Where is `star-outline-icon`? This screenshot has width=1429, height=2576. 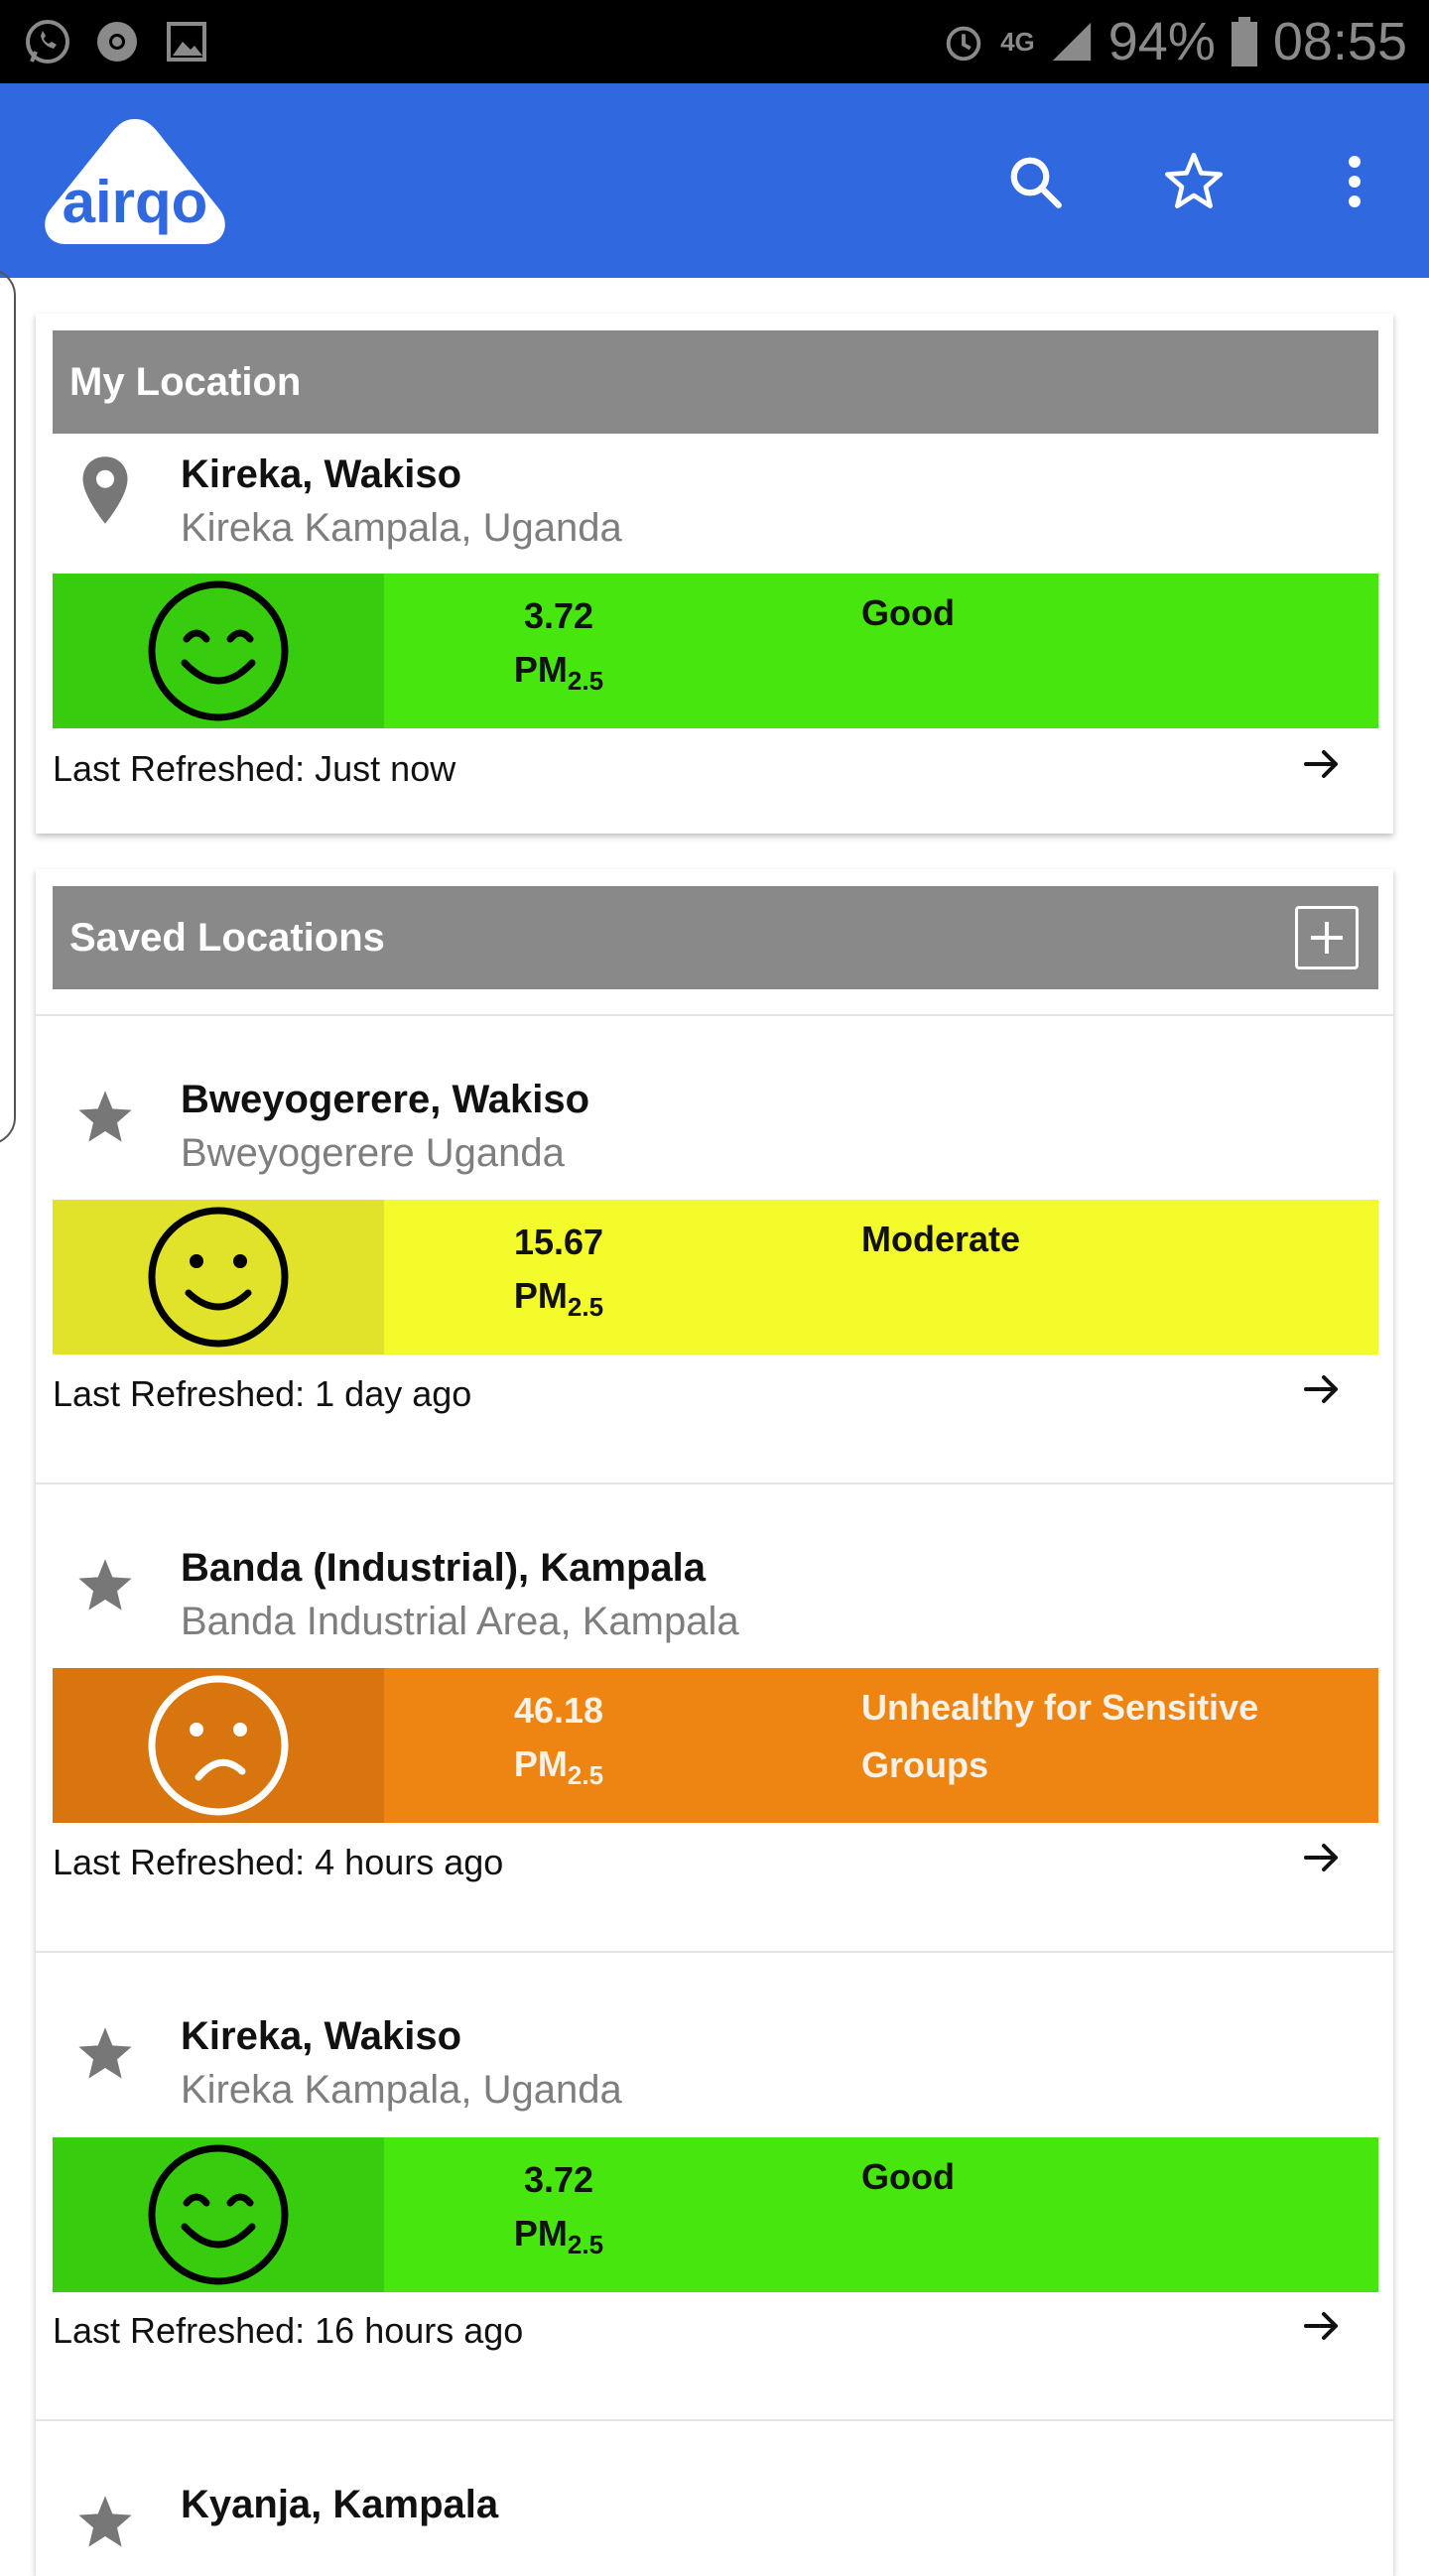 star-outline-icon is located at coordinates (1194, 181).